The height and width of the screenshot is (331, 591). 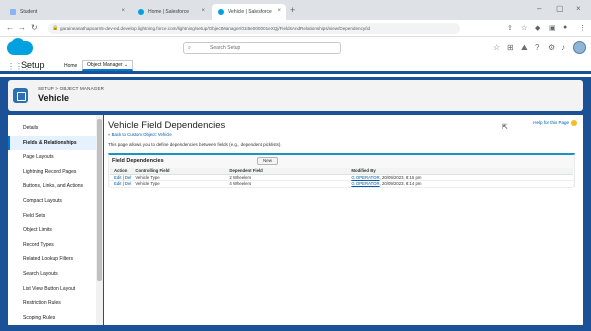 I want to click on avatar, so click(x=579, y=47).